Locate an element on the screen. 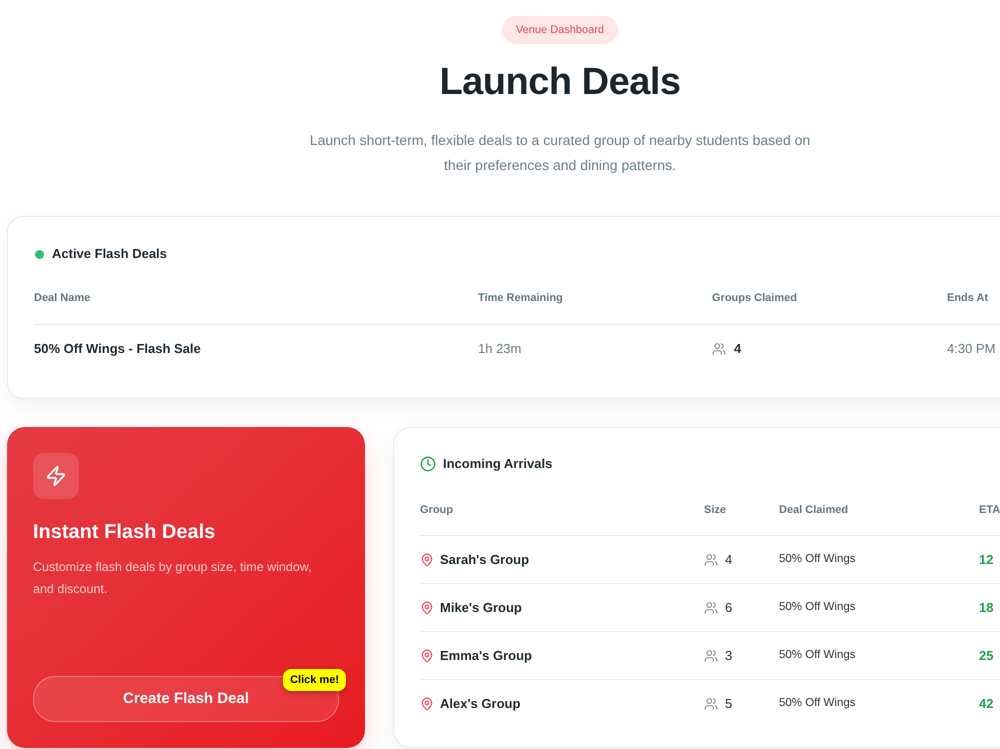 This screenshot has width=1000, height=749. table-cell-text: 25 is located at coordinates (986, 655).